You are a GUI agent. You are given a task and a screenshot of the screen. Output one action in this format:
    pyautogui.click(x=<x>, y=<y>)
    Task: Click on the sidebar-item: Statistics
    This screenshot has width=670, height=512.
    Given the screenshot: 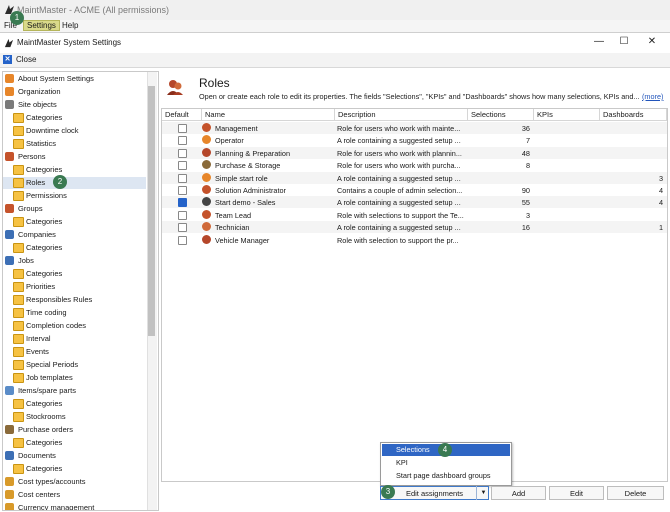 What is the action you would take?
    pyautogui.click(x=74, y=144)
    